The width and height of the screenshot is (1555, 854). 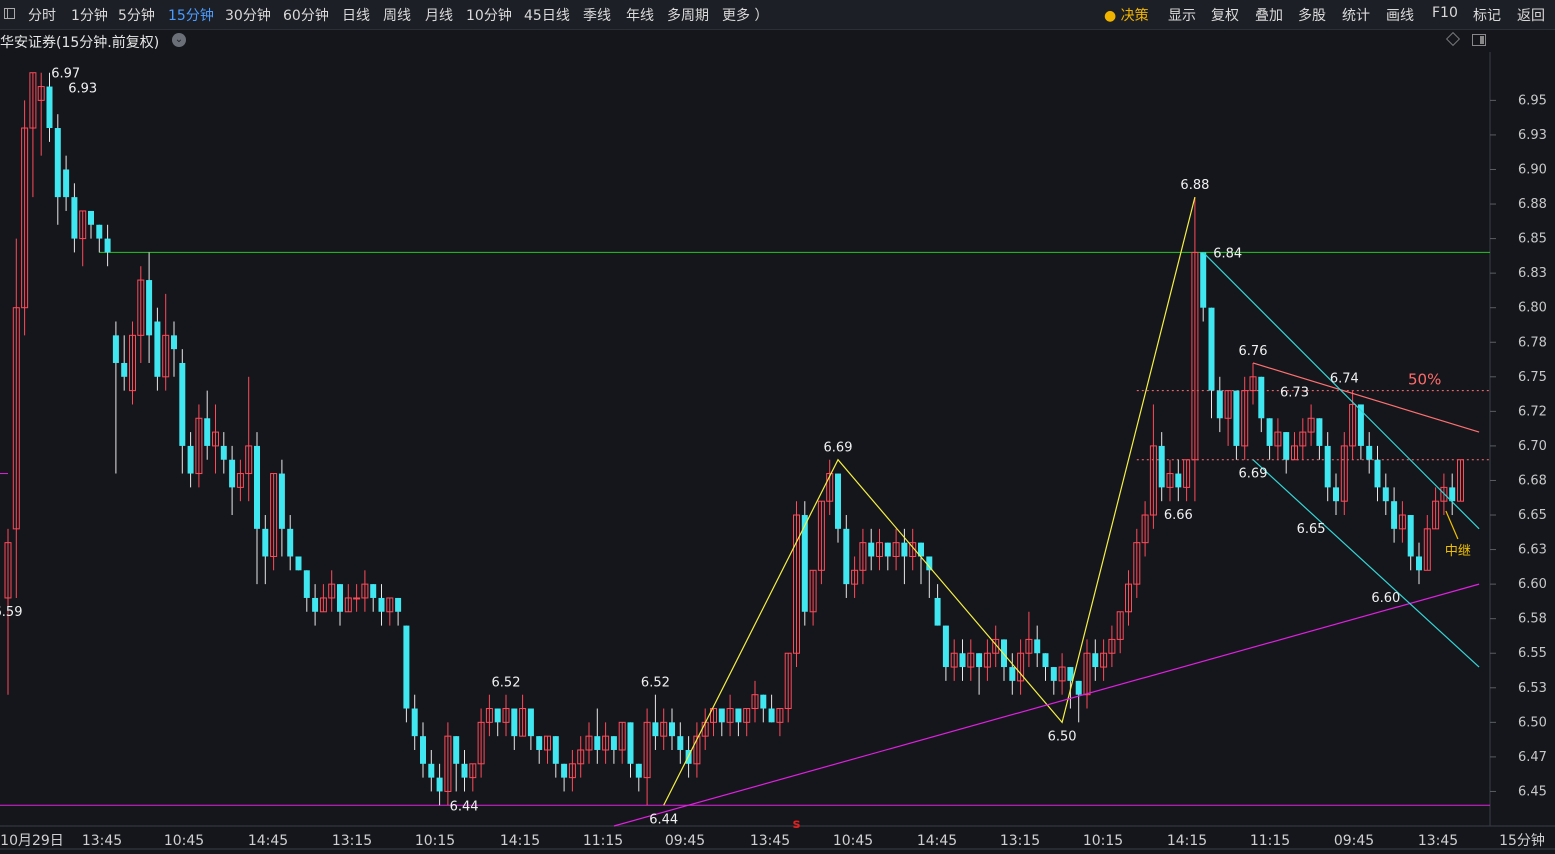 What do you see at coordinates (1424, 380) in the screenshot?
I see `fifty-percent-label: 50%` at bounding box center [1424, 380].